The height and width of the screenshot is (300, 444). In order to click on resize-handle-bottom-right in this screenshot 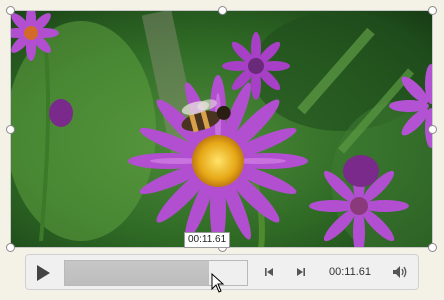, I will do `click(432, 247)`.